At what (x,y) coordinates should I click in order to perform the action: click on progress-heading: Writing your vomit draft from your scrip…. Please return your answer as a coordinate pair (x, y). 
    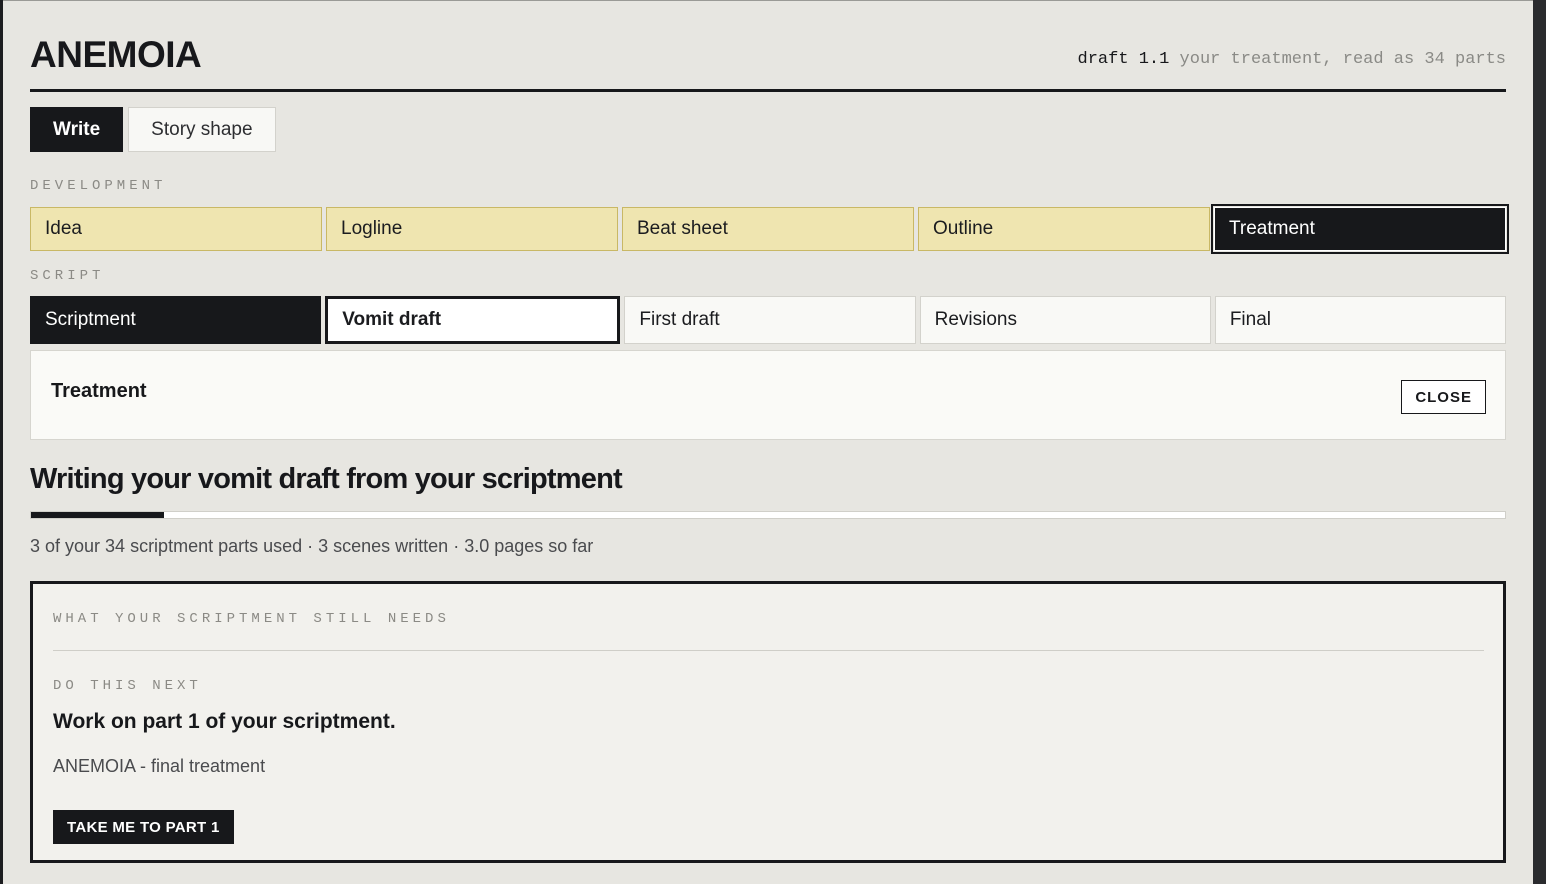
    Looking at the image, I should click on (326, 479).